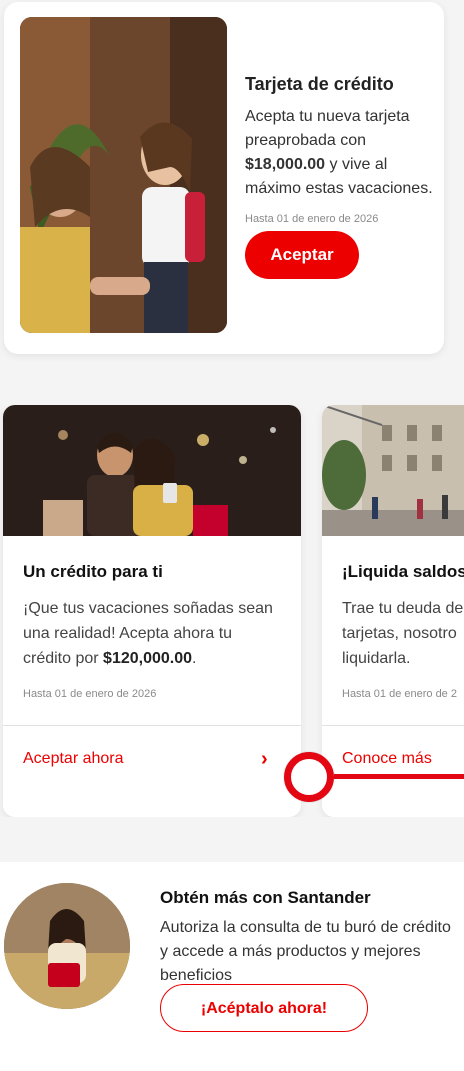  Describe the element at coordinates (93, 571) in the screenshot. I see `personal-credit-title: Un crédito para ti` at that location.